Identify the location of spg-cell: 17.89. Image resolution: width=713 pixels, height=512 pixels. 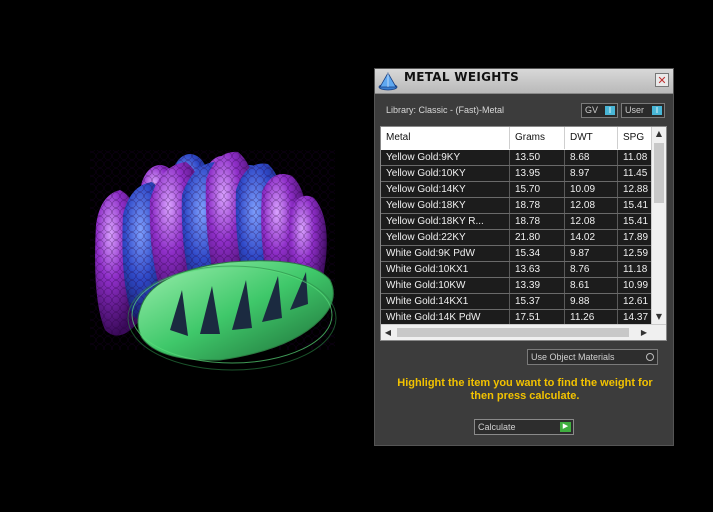
(635, 237).